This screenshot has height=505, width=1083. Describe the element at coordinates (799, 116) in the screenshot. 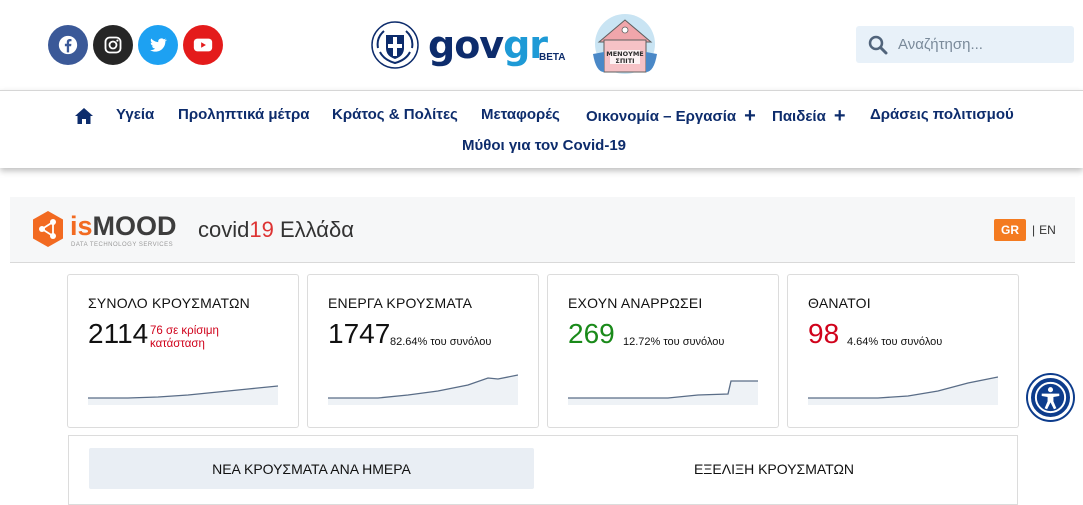

I see `nav-item-label: Παιδεία` at that location.